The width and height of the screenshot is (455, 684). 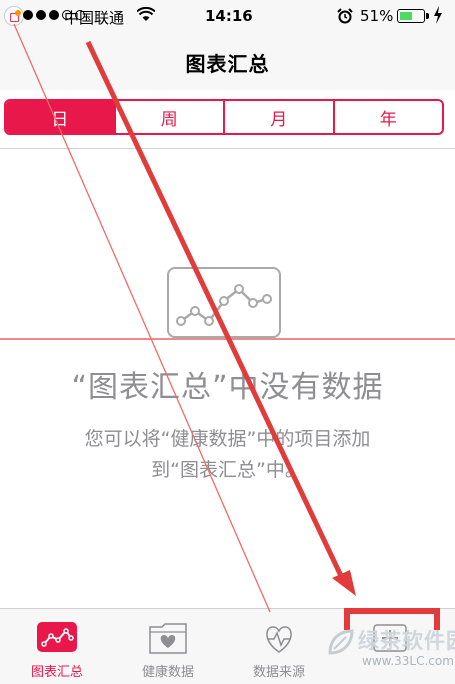 What do you see at coordinates (60, 117) in the screenshot?
I see `segment-day: 日` at bounding box center [60, 117].